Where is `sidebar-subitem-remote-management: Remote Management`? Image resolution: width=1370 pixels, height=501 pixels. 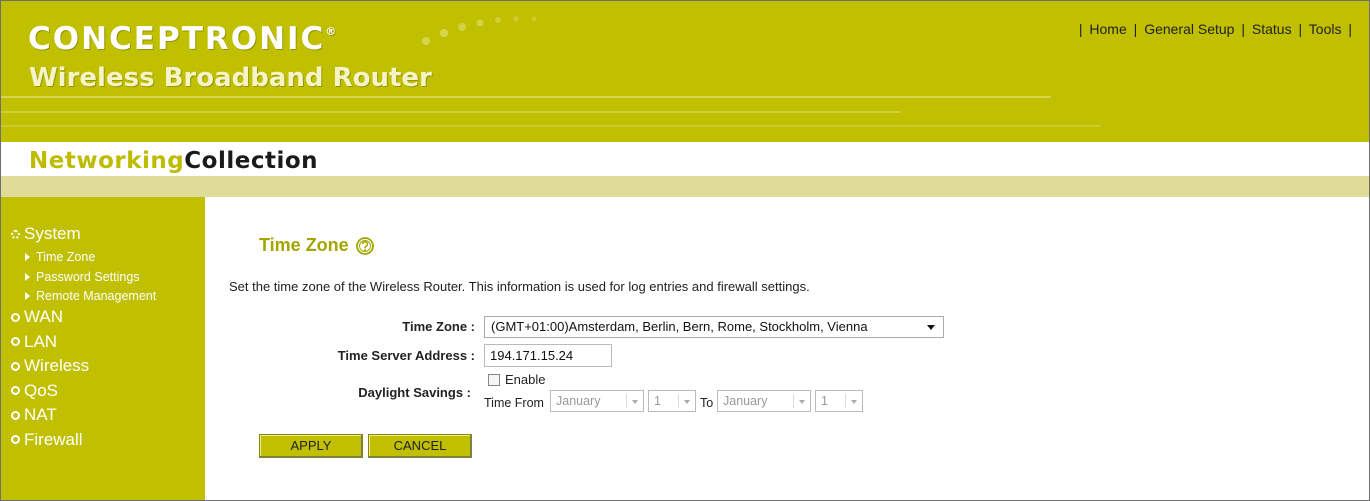 sidebar-subitem-remote-management: Remote Management is located at coordinates (83, 297).